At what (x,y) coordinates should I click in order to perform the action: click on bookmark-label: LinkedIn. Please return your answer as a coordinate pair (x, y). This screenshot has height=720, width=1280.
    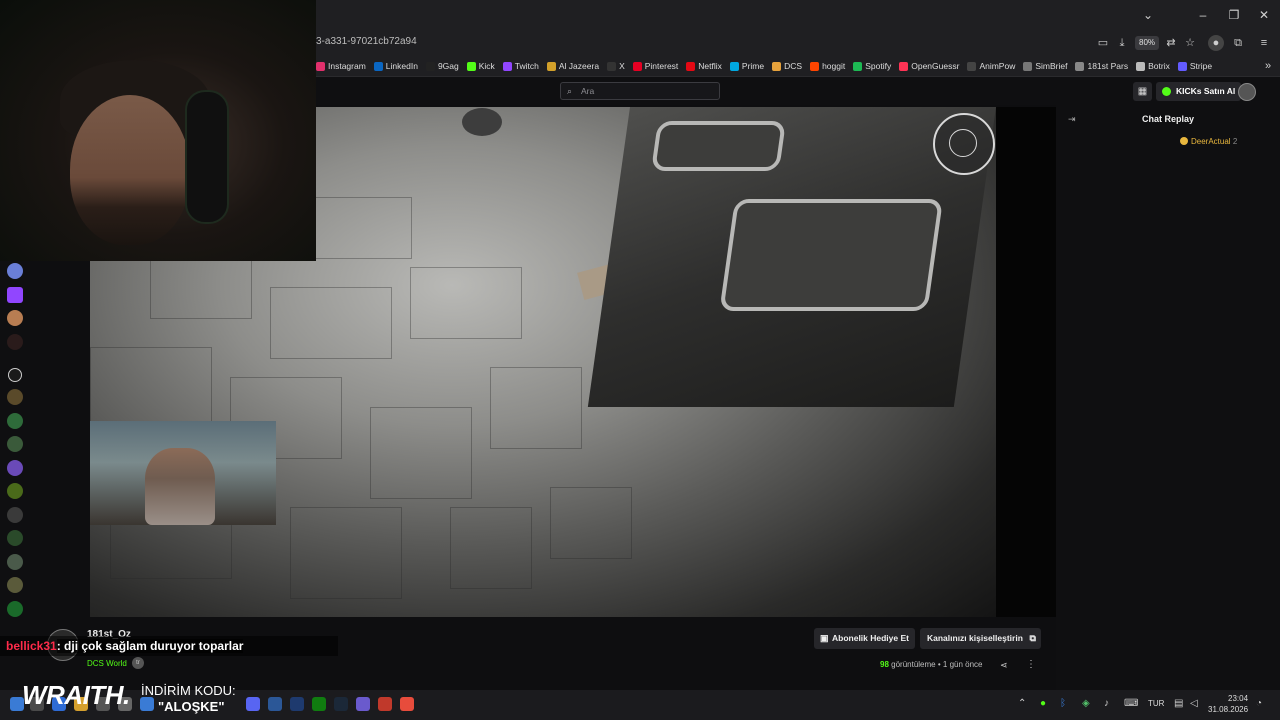
    Looking at the image, I should click on (401, 66).